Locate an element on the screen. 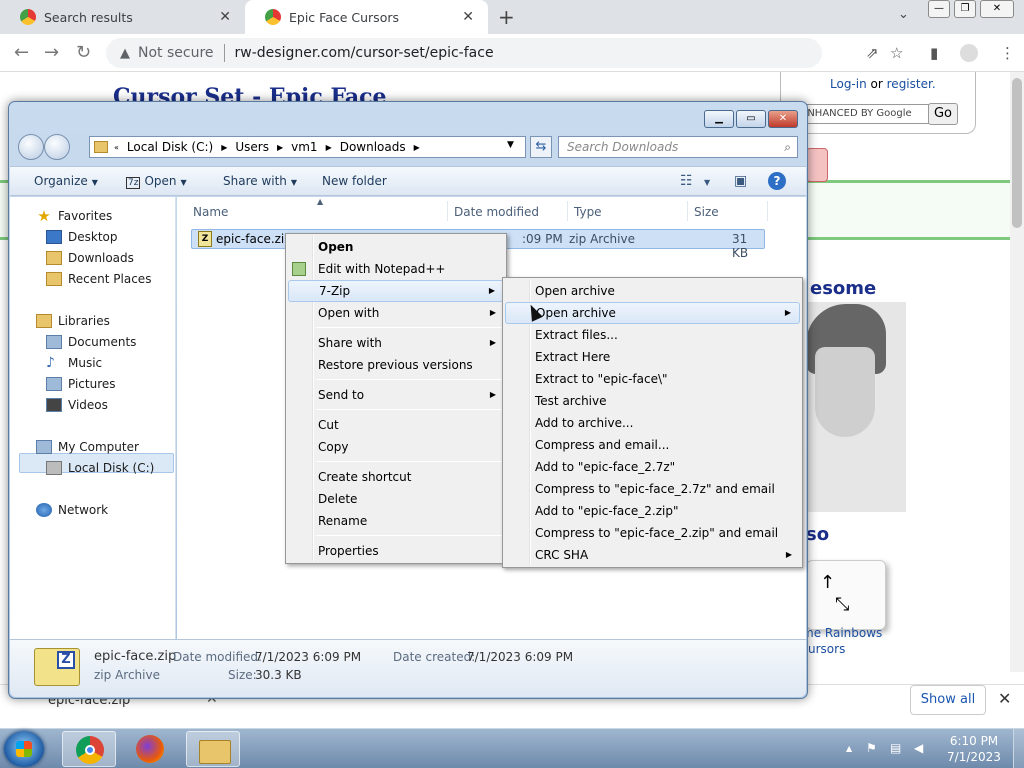  organize-menu: Organize ▼ is located at coordinates (66, 181).